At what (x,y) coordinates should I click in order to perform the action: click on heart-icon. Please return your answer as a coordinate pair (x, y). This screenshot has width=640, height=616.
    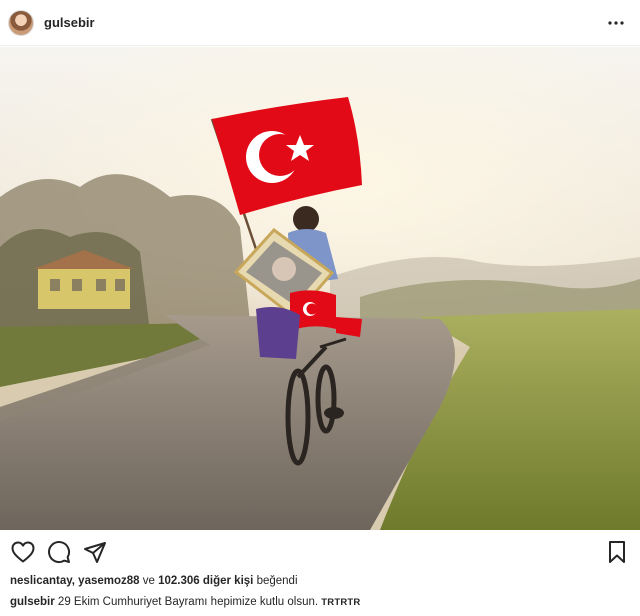
    Looking at the image, I should click on (23, 552).